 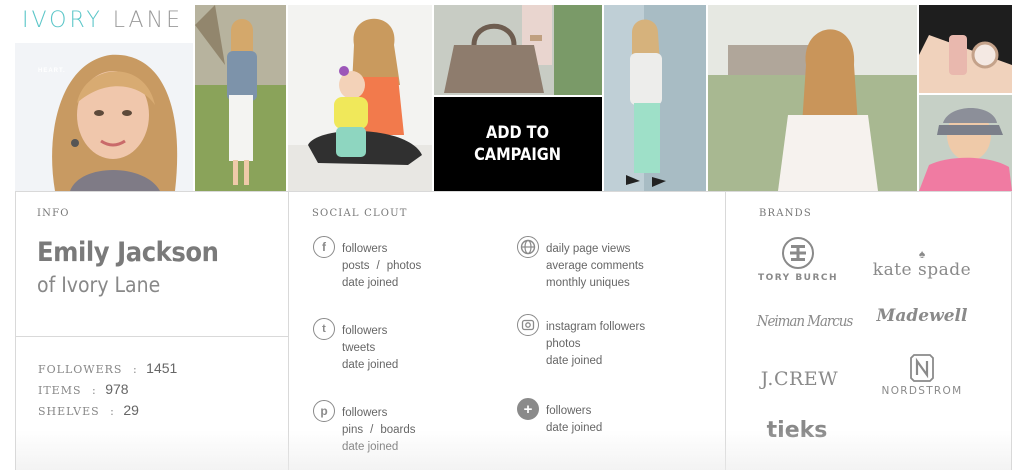 I want to click on photo-park-outfit, so click(x=240, y=98).